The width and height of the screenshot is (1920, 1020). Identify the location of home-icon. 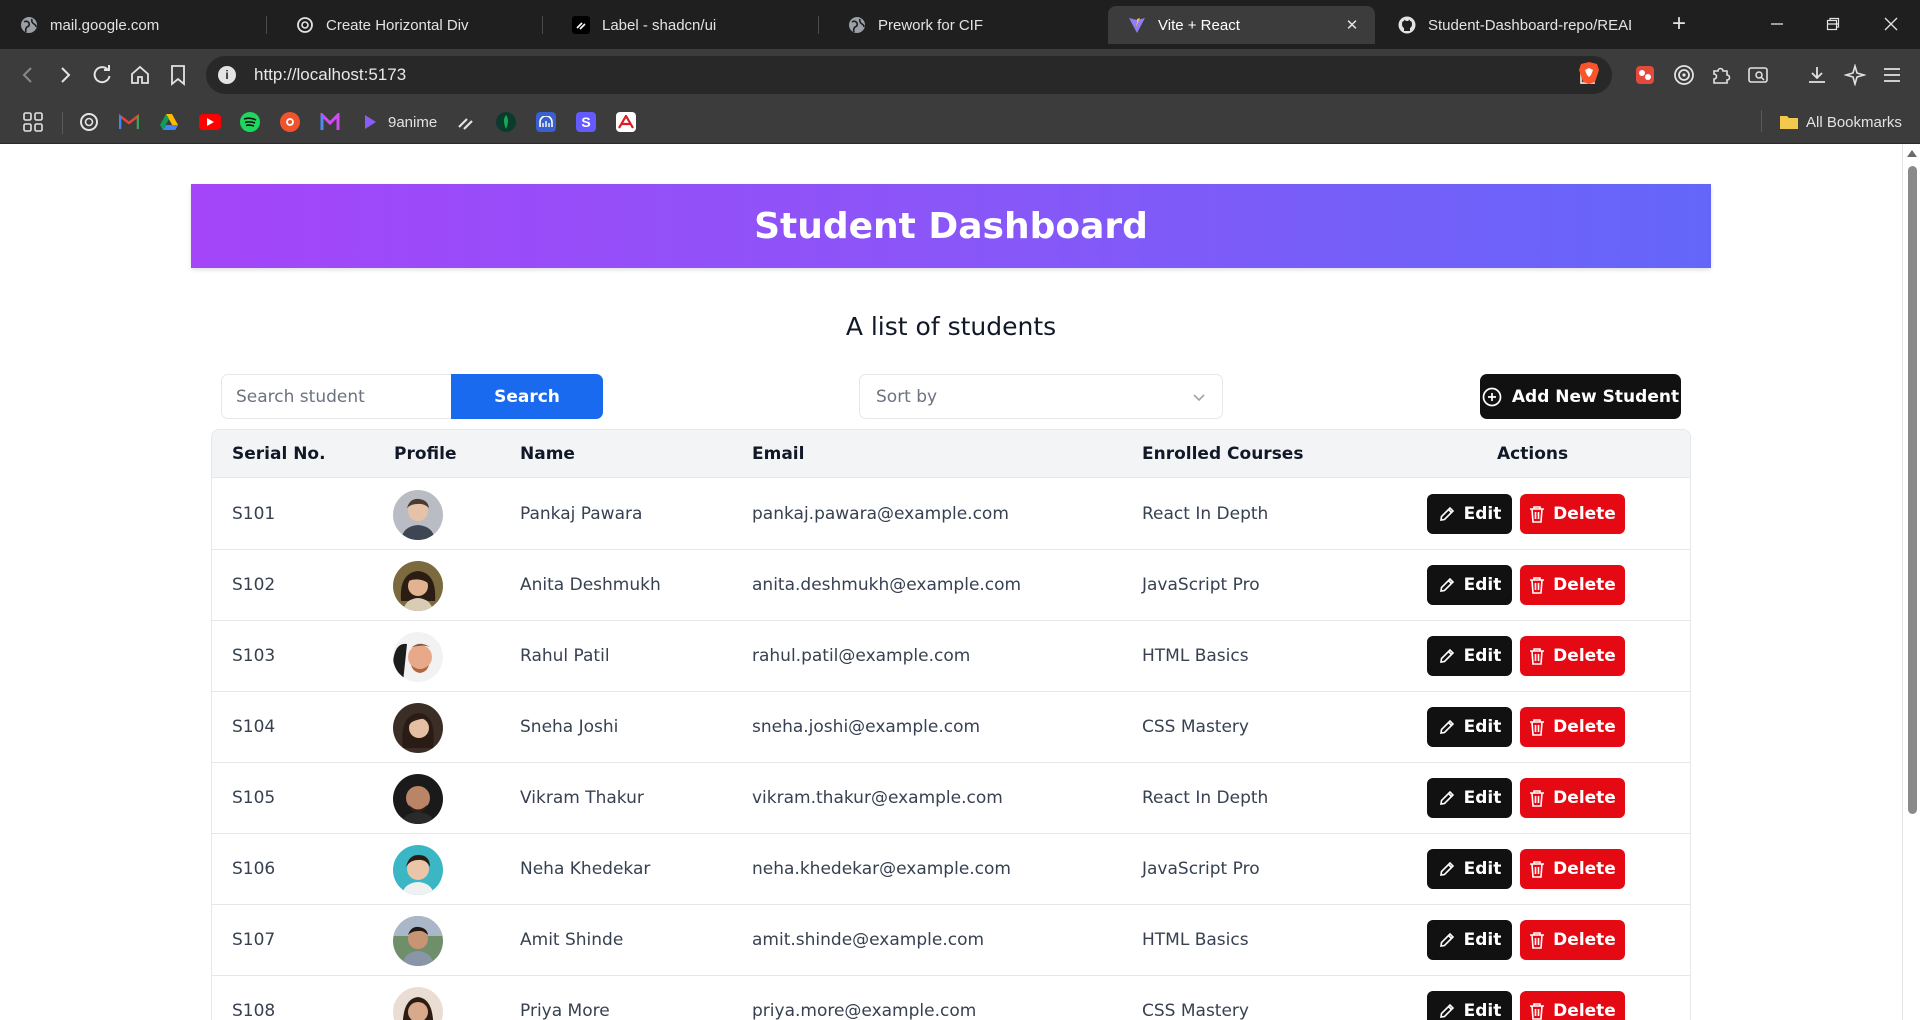
(140, 75).